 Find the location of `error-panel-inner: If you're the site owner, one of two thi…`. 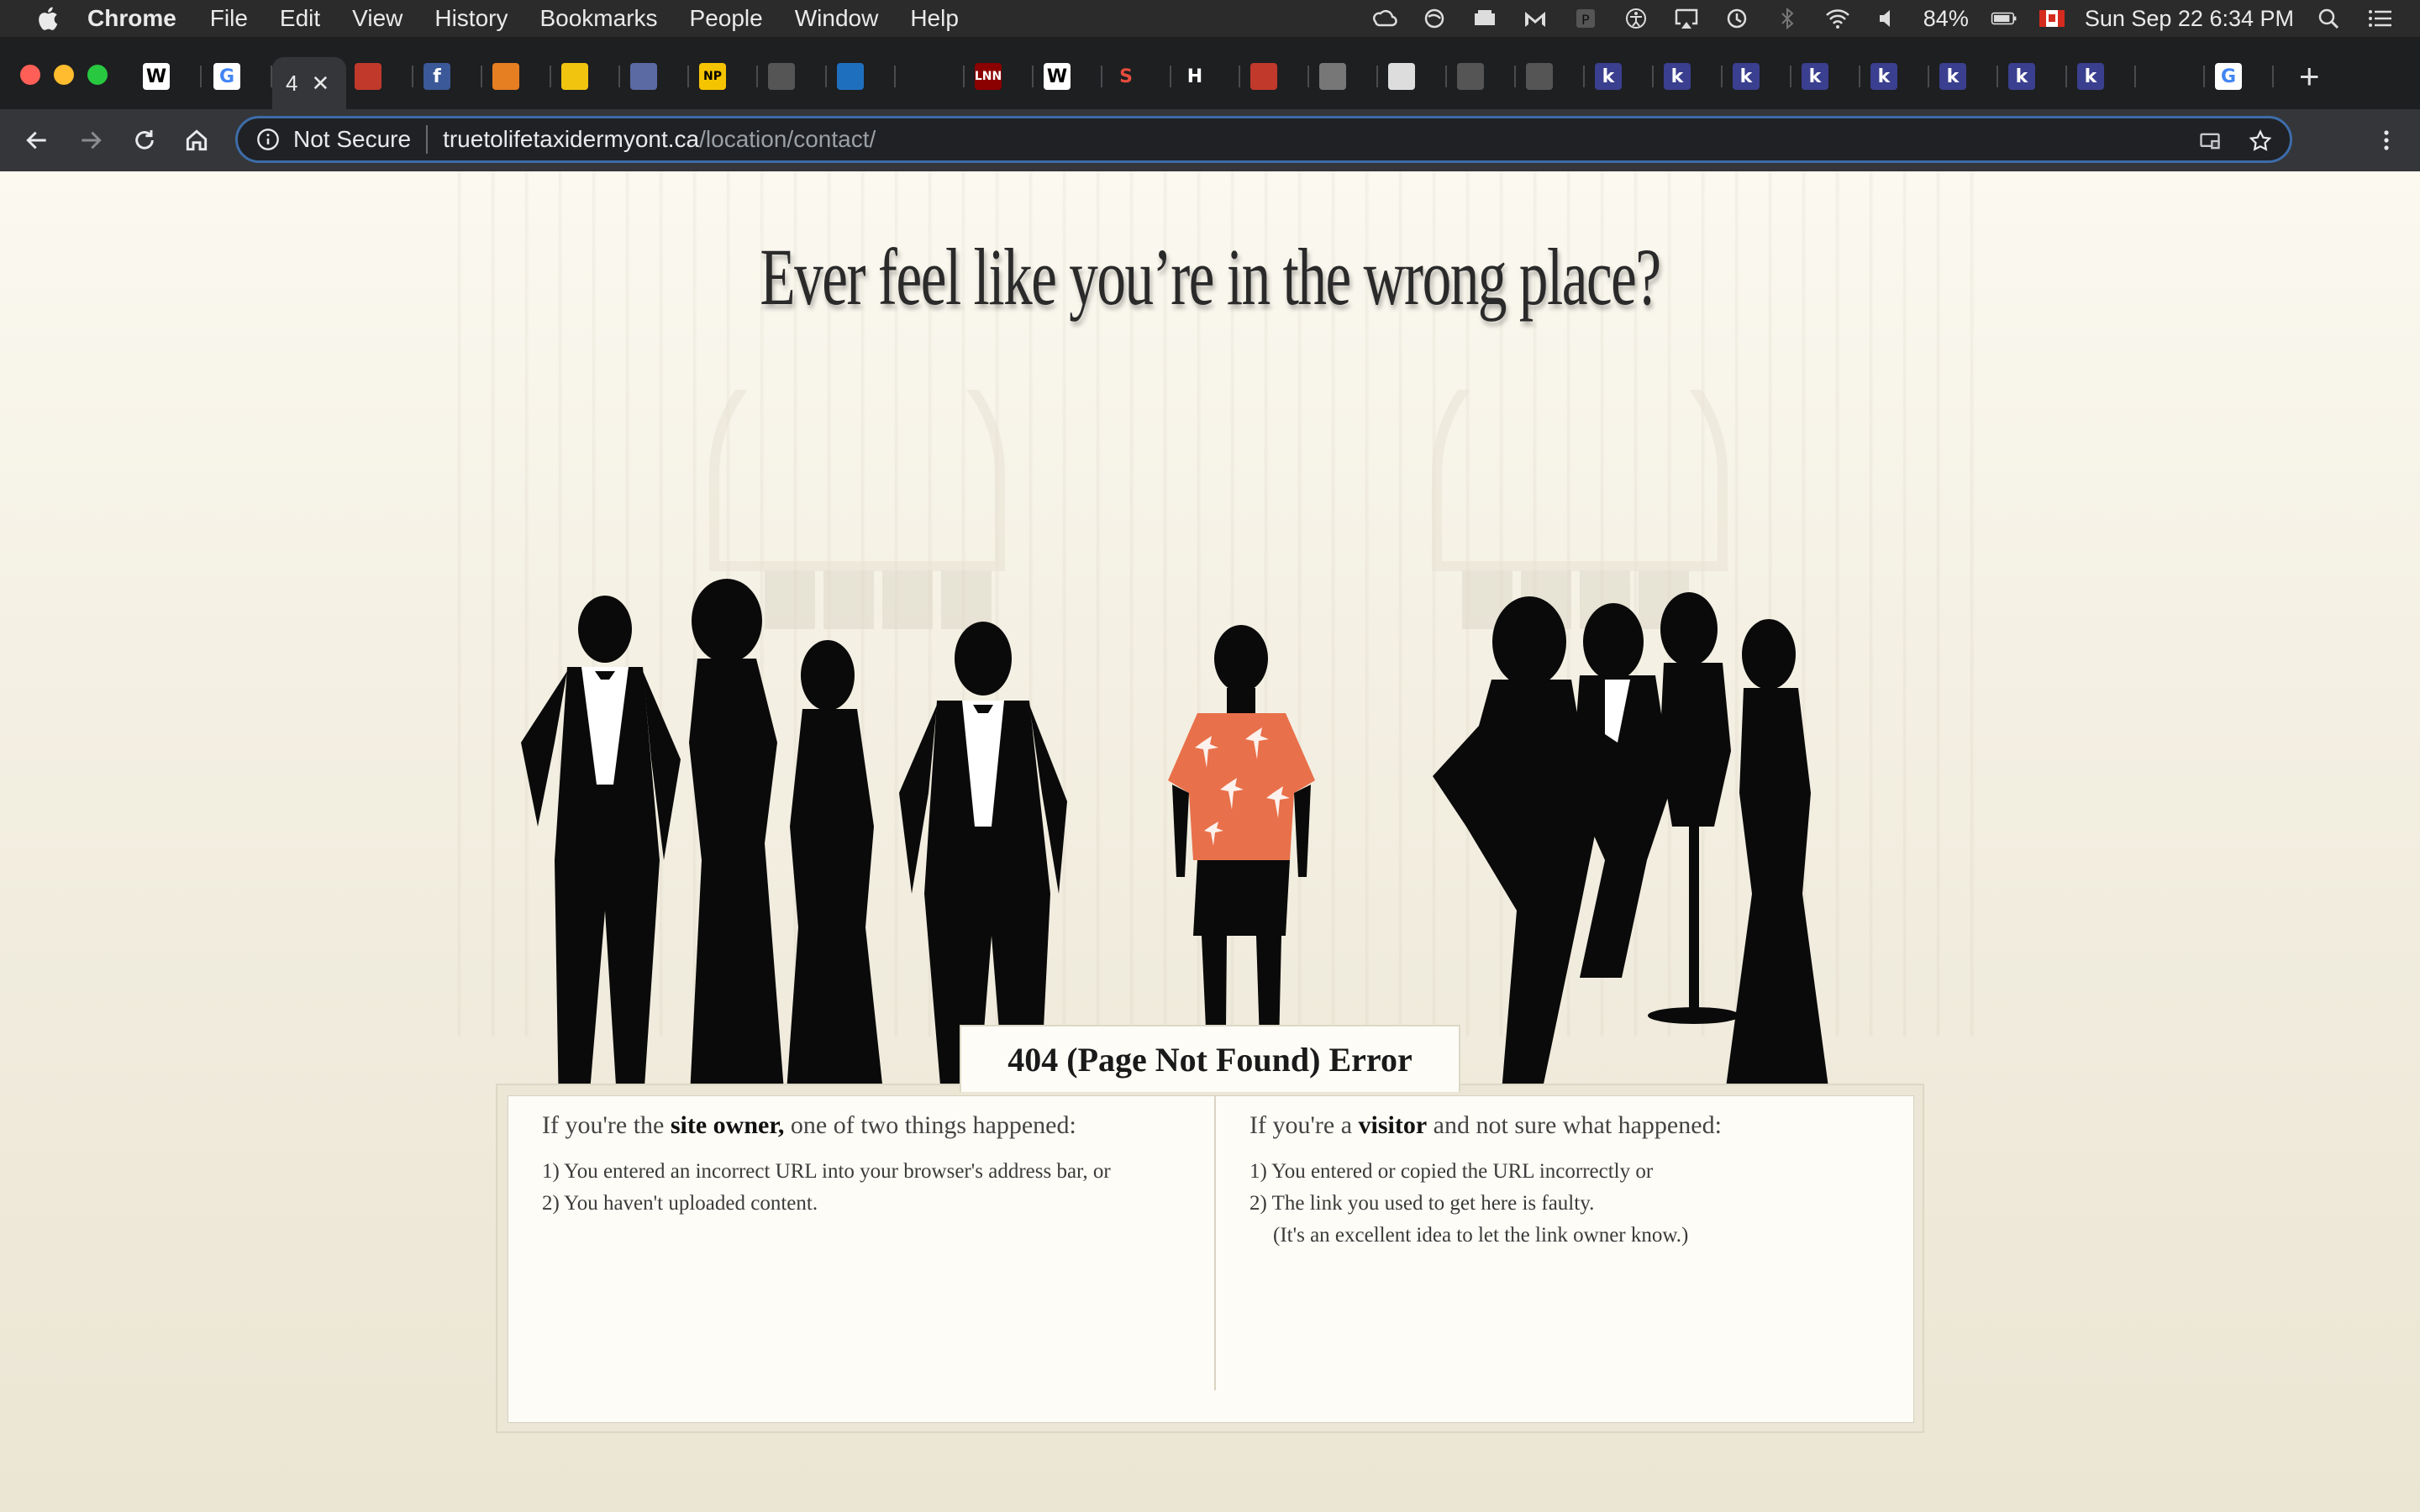

error-panel-inner: If you're the site owner, one of two thi… is located at coordinates (1211, 1259).